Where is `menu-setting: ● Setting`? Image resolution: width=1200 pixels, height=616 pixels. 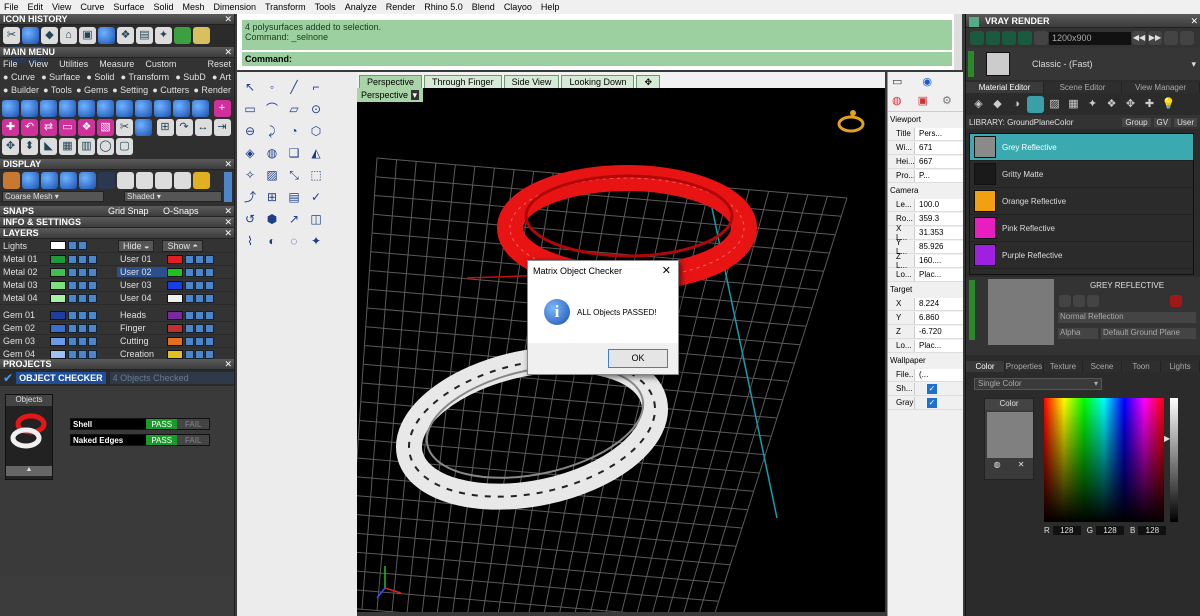
menu-setting: ● Setting is located at coordinates (130, 90).